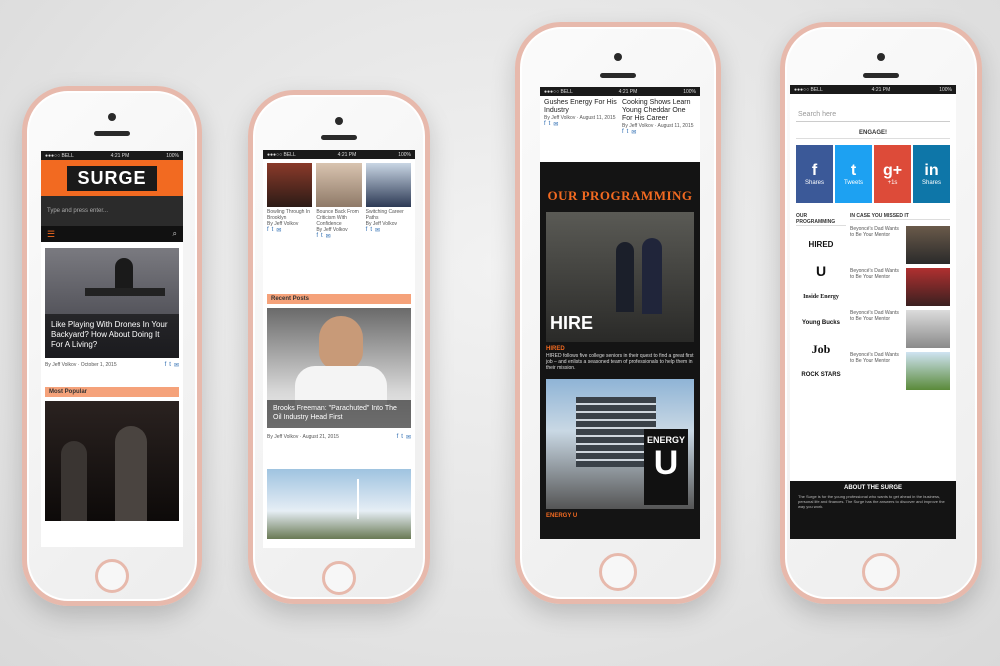 The height and width of the screenshot is (666, 1000). What do you see at coordinates (112, 392) in the screenshot?
I see `section-most-popular: Most Popular` at bounding box center [112, 392].